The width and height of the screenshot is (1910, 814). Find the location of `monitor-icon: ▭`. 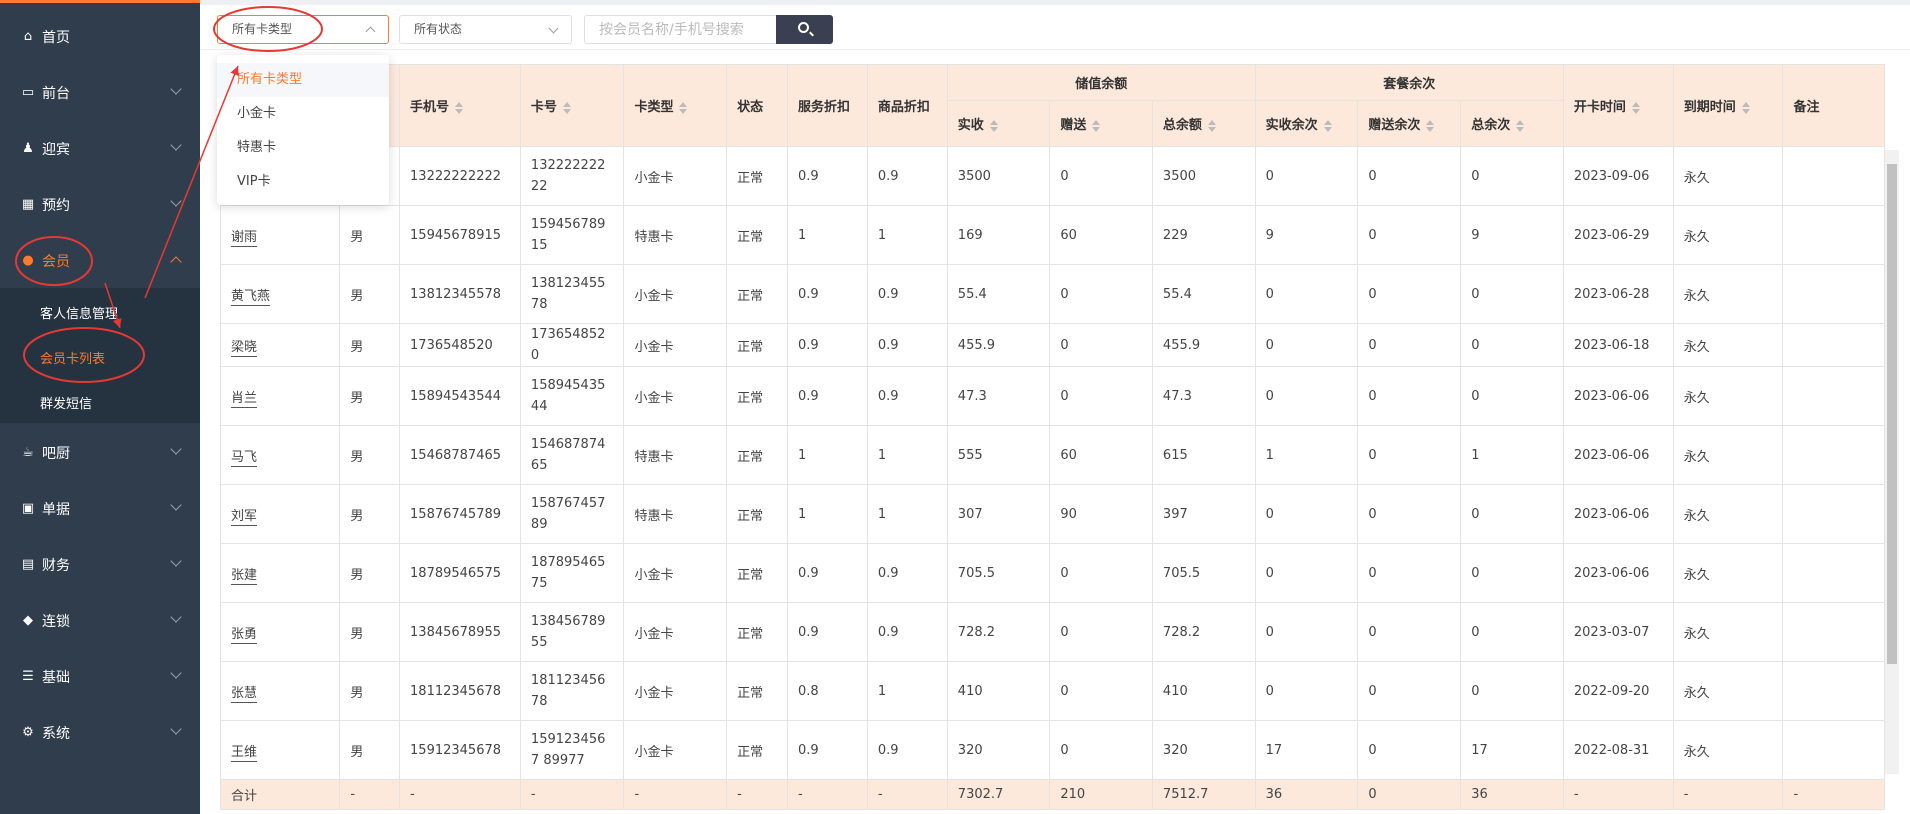

monitor-icon: ▭ is located at coordinates (28, 92).